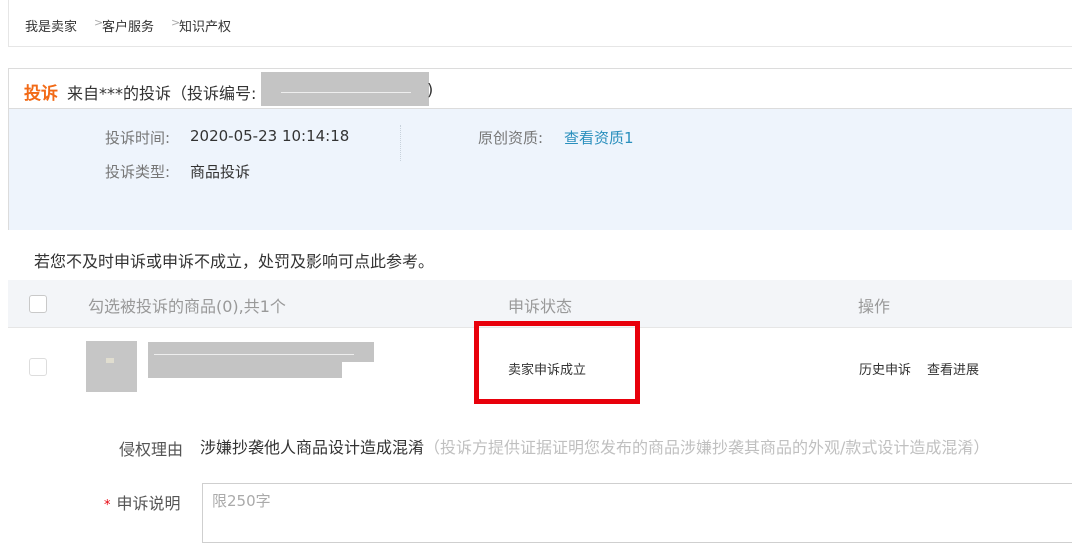 The width and height of the screenshot is (1072, 543). I want to click on complaint-time-label: 投诉时间:, so click(138, 138).